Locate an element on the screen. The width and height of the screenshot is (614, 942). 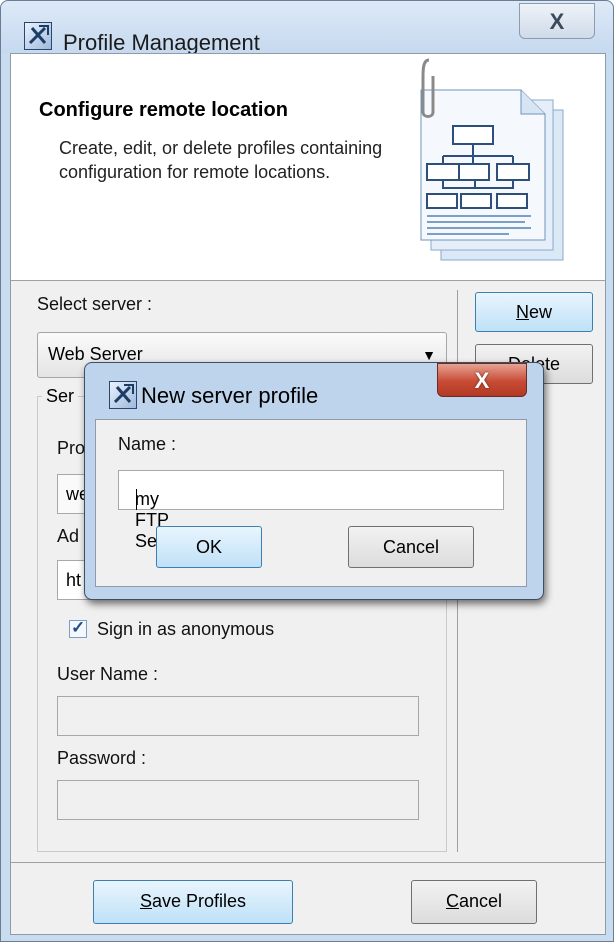
profile-management-icon is located at coordinates (38, 36).